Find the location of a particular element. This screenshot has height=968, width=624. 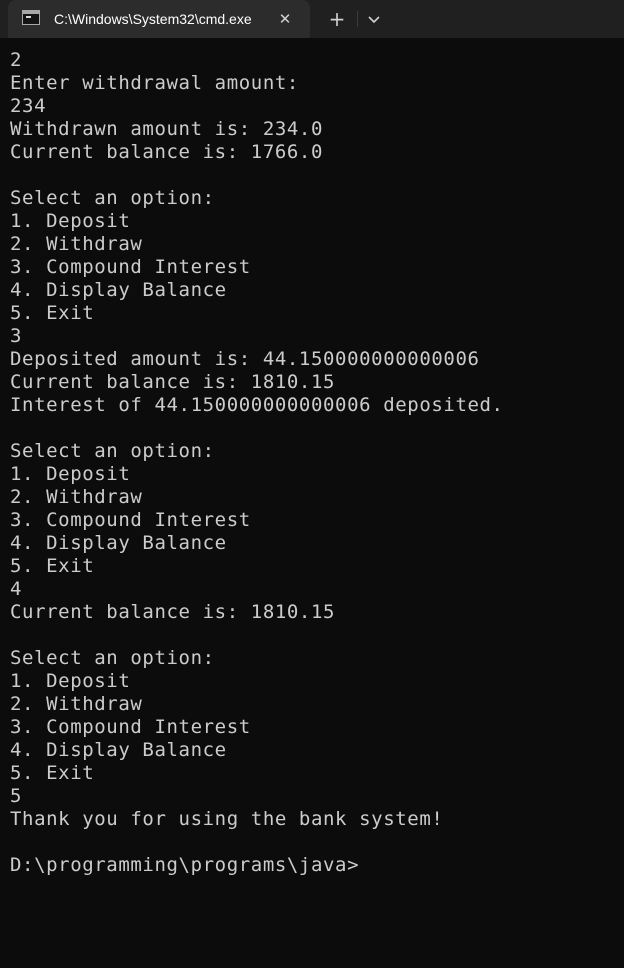

new-tab-button: + is located at coordinates (337, 19).